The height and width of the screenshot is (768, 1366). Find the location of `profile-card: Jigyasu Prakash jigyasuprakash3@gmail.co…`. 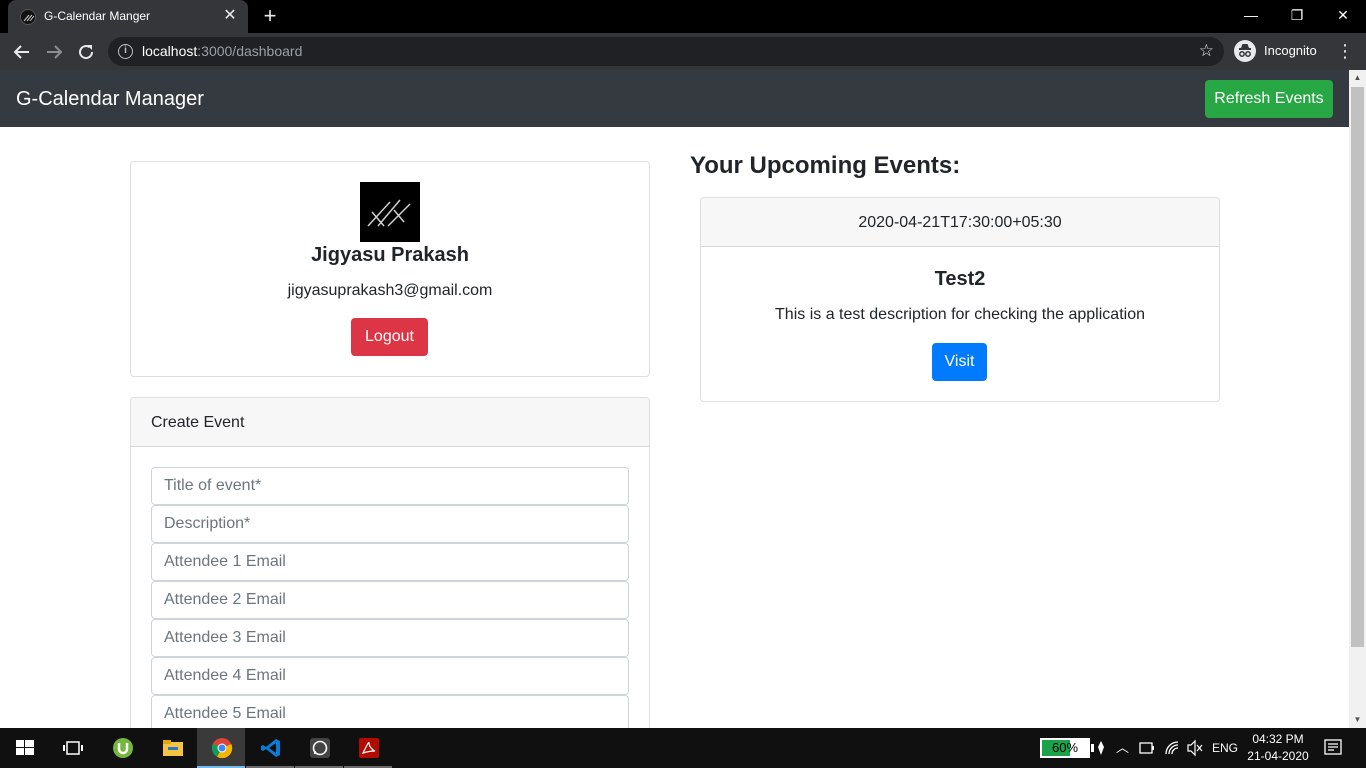

profile-card: Jigyasu Prakash jigyasuprakash3@gmail.co… is located at coordinates (390, 269).